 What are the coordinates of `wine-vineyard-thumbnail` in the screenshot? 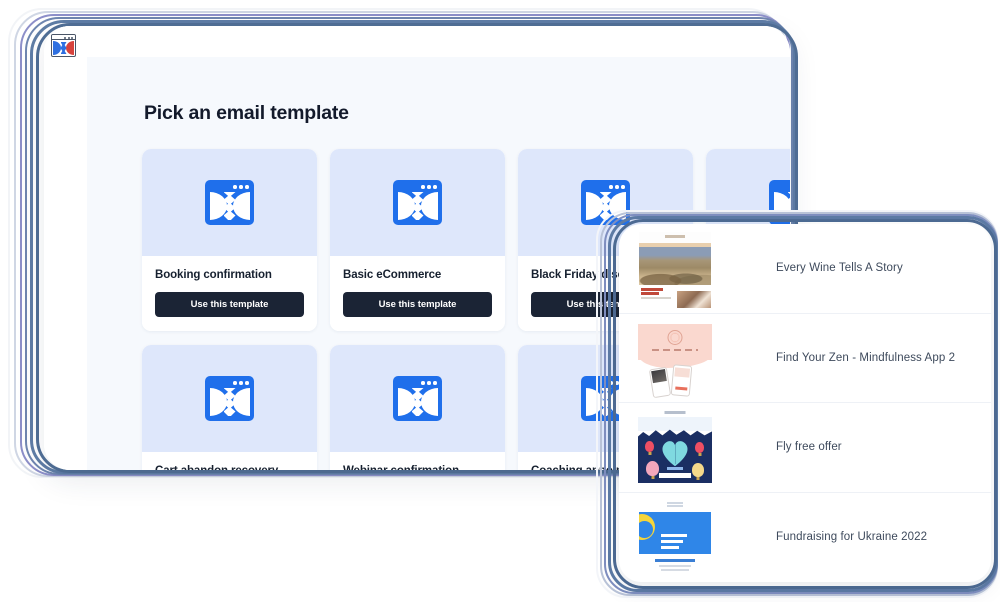 It's located at (675, 268).